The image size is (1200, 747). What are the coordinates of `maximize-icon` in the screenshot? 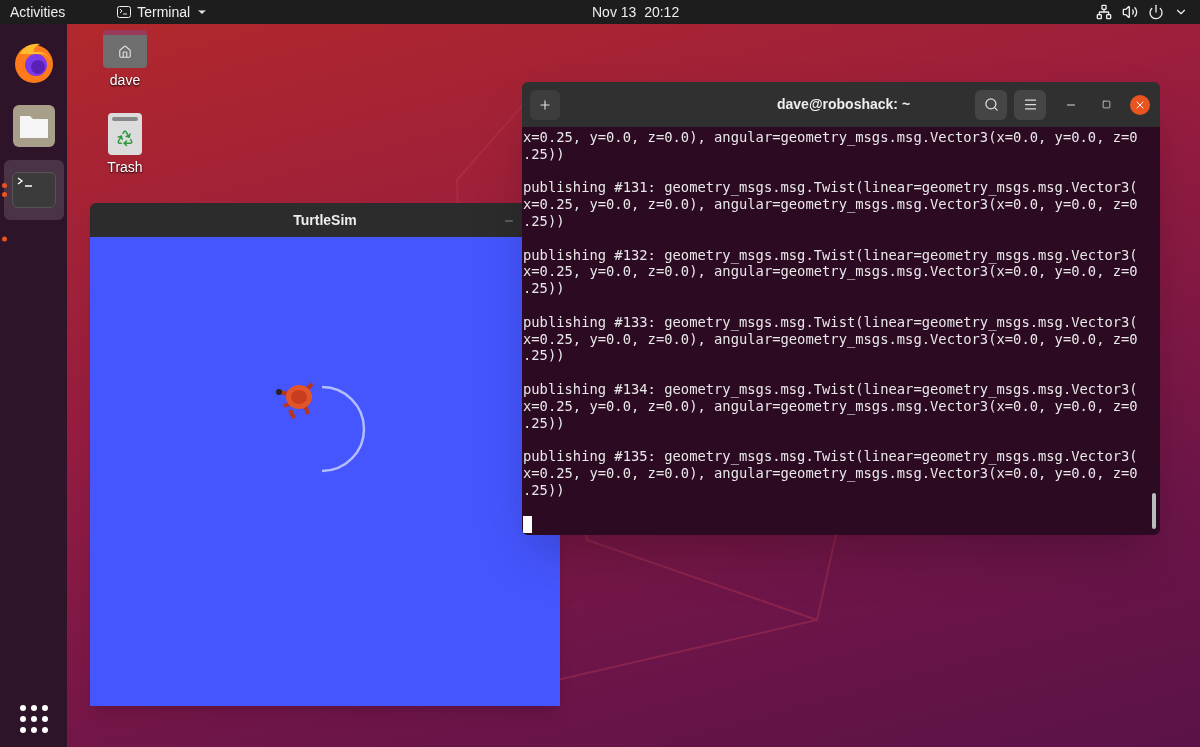 It's located at (1106, 104).